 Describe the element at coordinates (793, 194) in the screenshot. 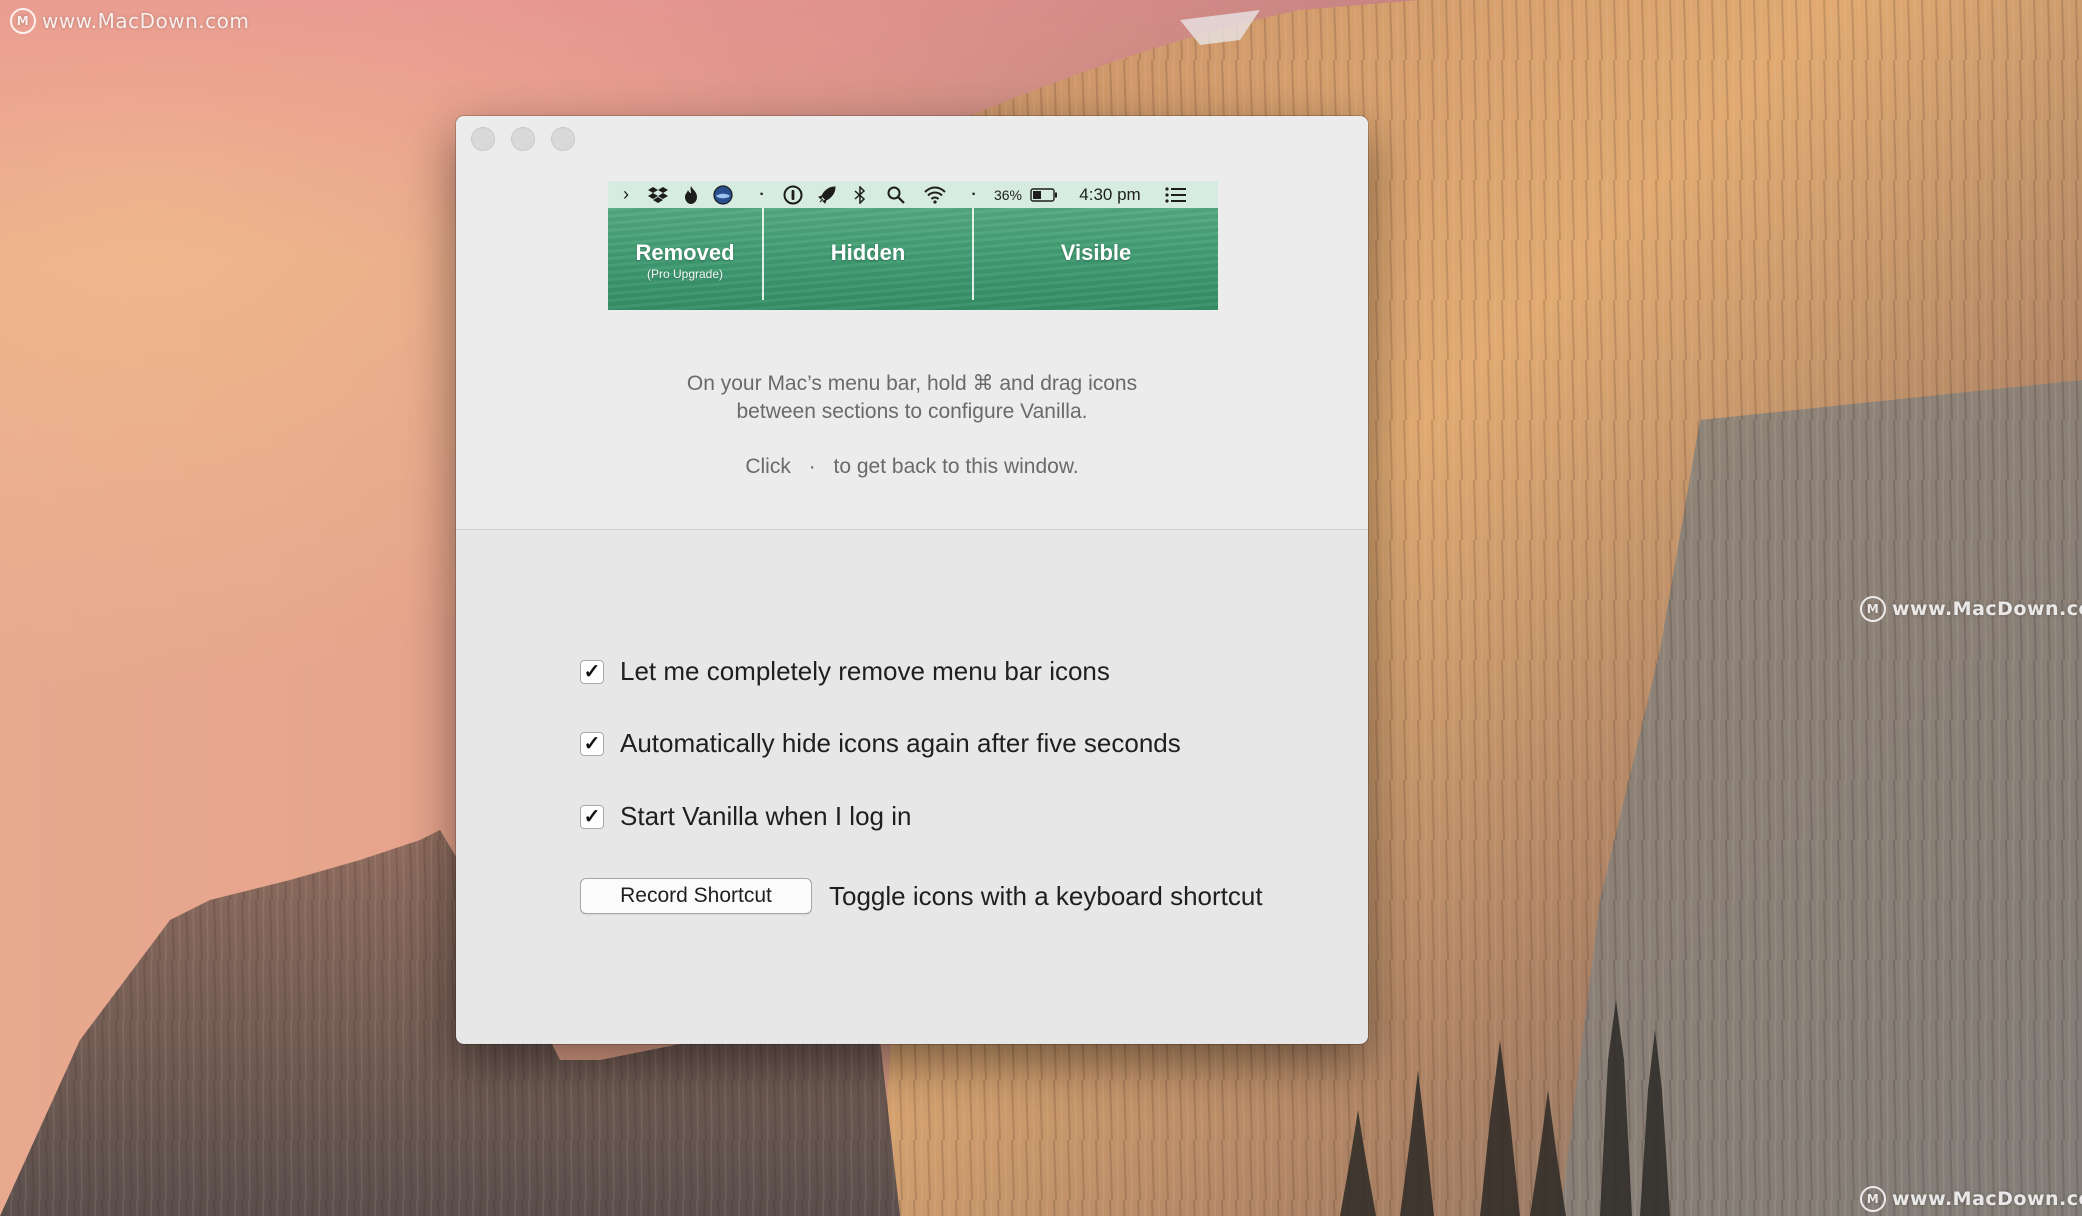

I see `onepassword-icon` at that location.